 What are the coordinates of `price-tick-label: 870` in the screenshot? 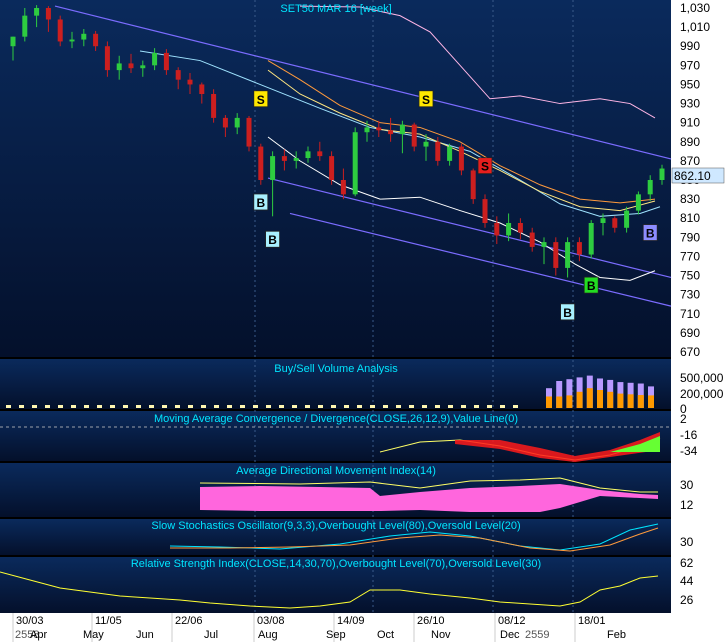 It's located at (690, 161).